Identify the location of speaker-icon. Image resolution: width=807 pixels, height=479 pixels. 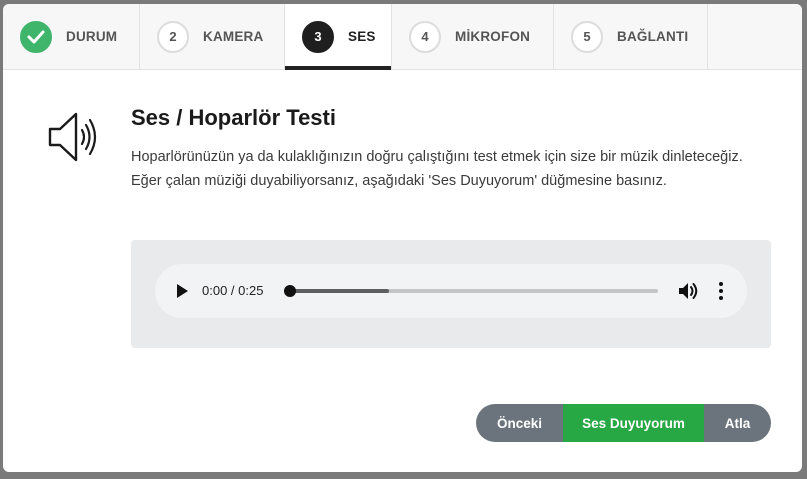
(72, 137).